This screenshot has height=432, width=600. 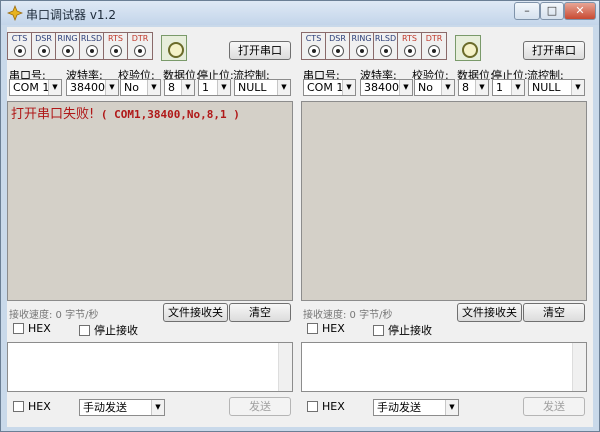 What do you see at coordinates (300, 13) in the screenshot?
I see `title-bar: 串口调试器 v1.2 – □ ✕` at bounding box center [300, 13].